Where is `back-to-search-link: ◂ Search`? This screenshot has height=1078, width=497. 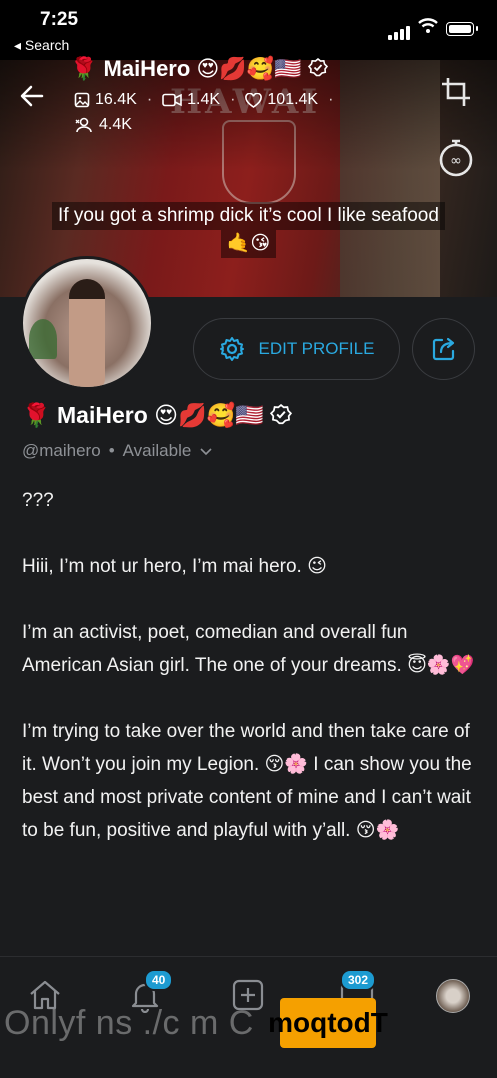
back-to-search-link: ◂ Search is located at coordinates (41, 45).